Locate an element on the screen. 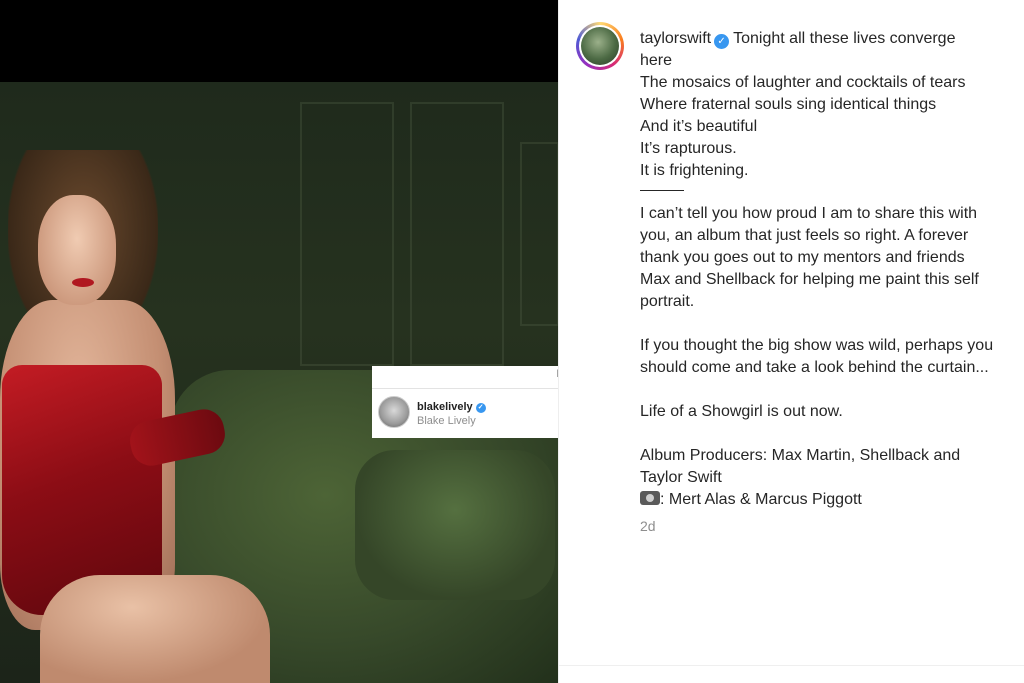  profile-avatar is located at coordinates (600, 46).